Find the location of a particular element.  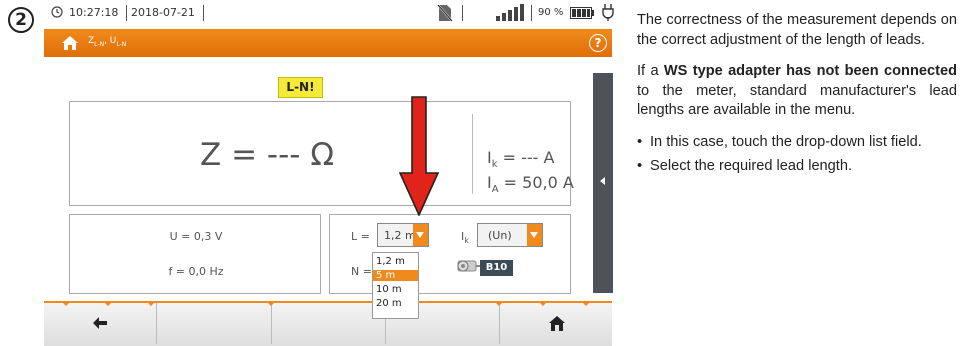

signal-icon is located at coordinates (510, 12).